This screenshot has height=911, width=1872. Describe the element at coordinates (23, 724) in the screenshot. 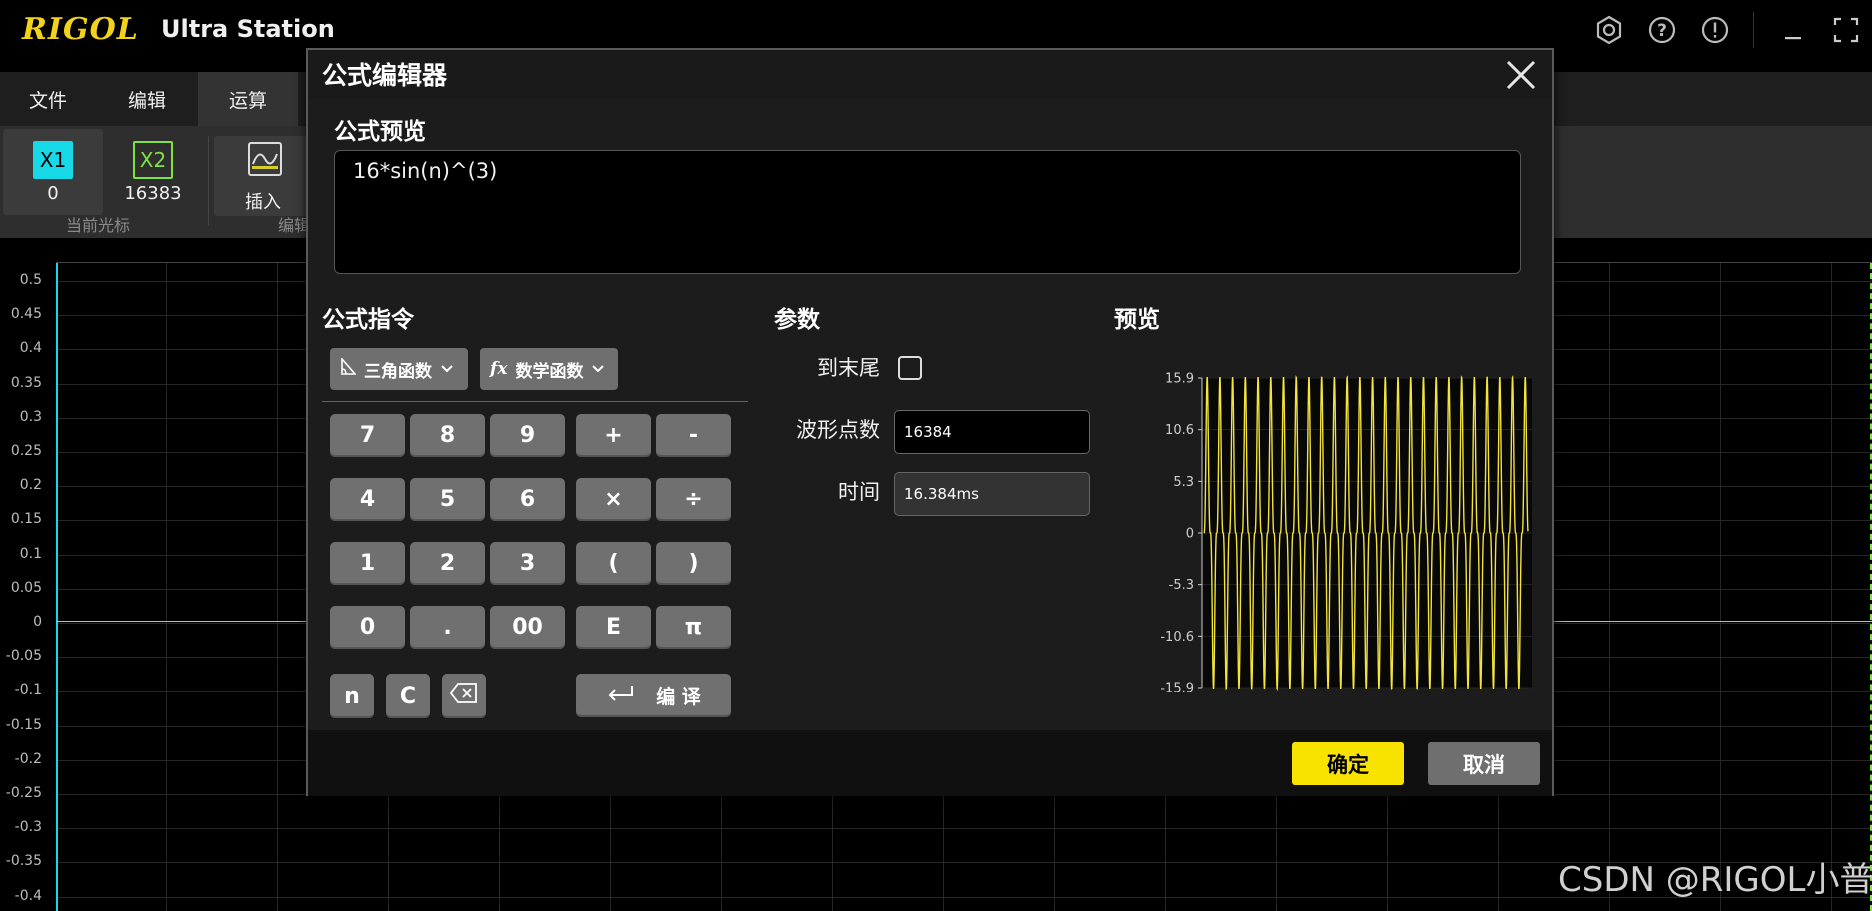

I see `y-tick-label: -0.15` at that location.